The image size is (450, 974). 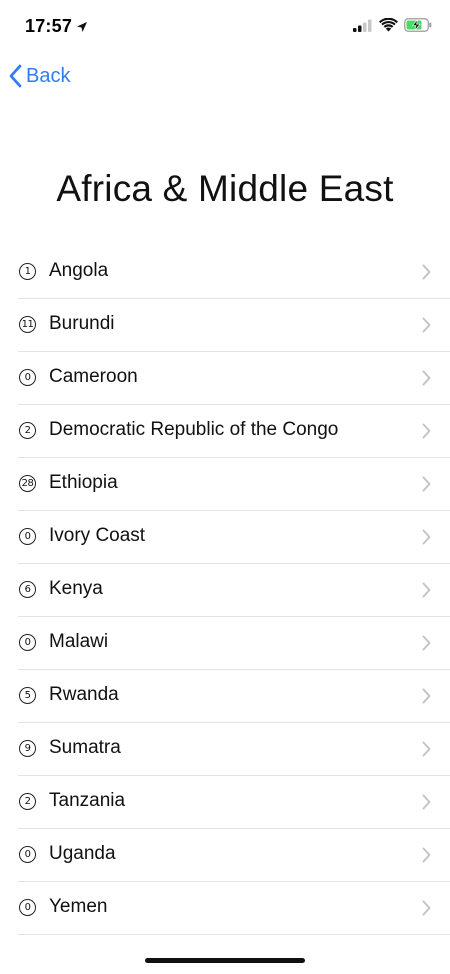 I want to click on list-item: 6 Kenya, so click(x=225, y=590).